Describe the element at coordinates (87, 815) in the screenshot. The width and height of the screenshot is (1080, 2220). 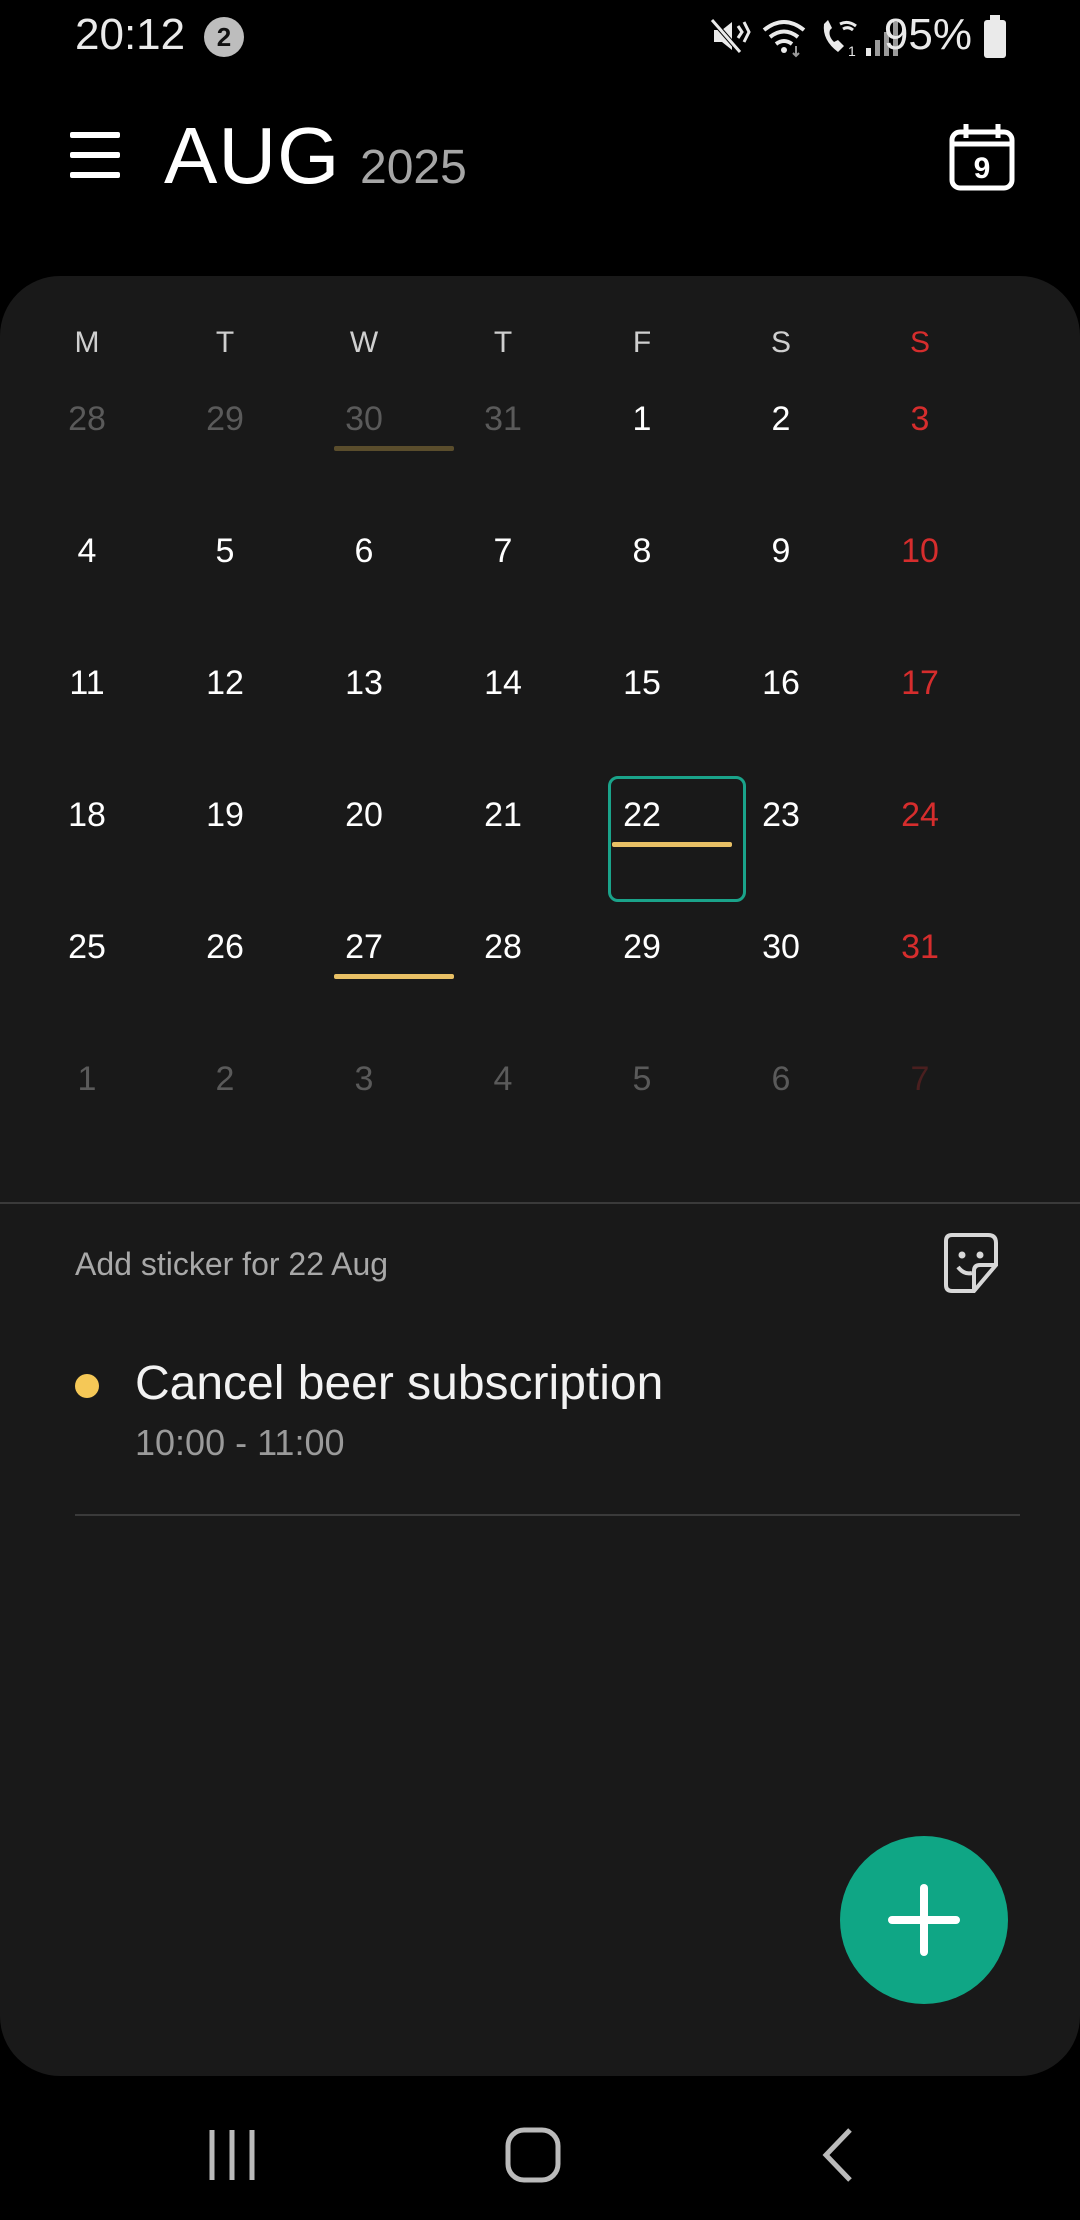
I see `calendar-day: 18` at that location.